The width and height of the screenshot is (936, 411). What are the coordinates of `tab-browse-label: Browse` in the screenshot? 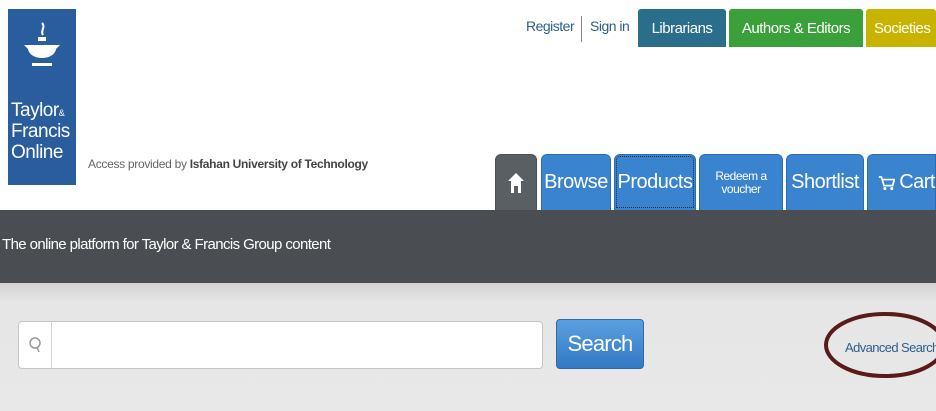 It's located at (576, 182).